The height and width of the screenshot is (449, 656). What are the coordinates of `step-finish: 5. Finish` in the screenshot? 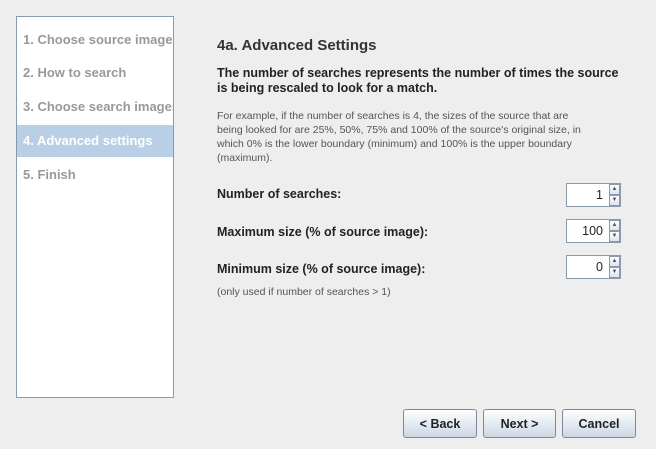 It's located at (95, 175).